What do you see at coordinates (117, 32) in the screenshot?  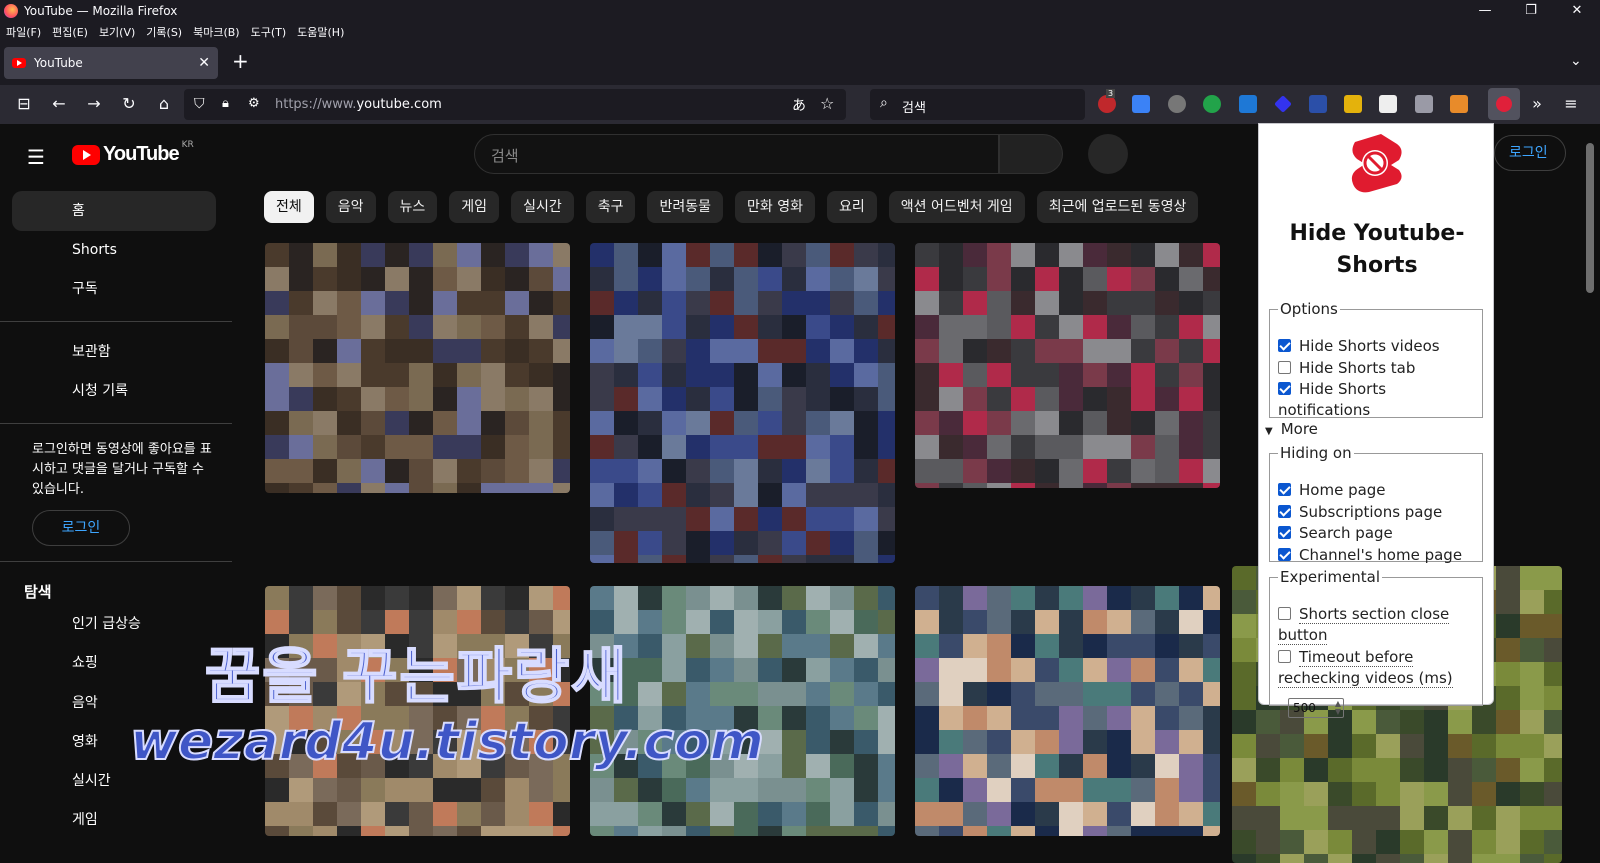 I see `menu-view: 보기(V)` at bounding box center [117, 32].